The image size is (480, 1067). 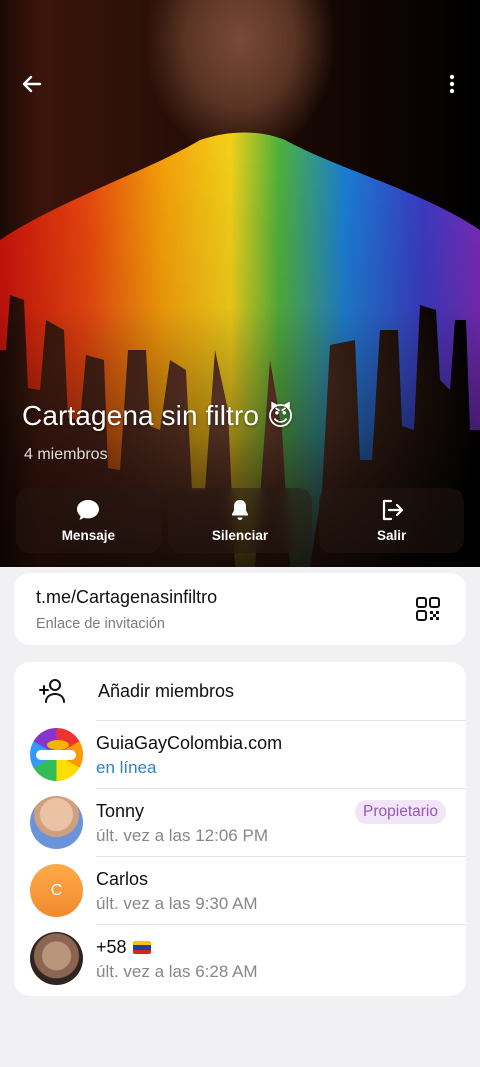 I want to click on message-label: Mensaje, so click(x=88, y=535).